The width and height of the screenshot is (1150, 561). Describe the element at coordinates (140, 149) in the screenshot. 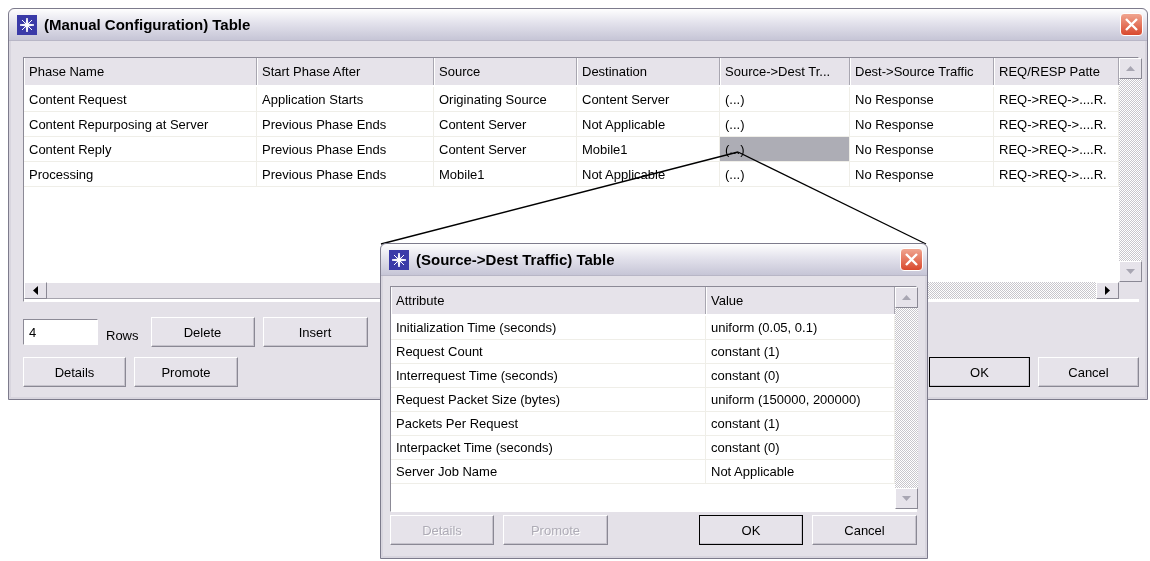

I see `table-cell: Content Reply` at that location.